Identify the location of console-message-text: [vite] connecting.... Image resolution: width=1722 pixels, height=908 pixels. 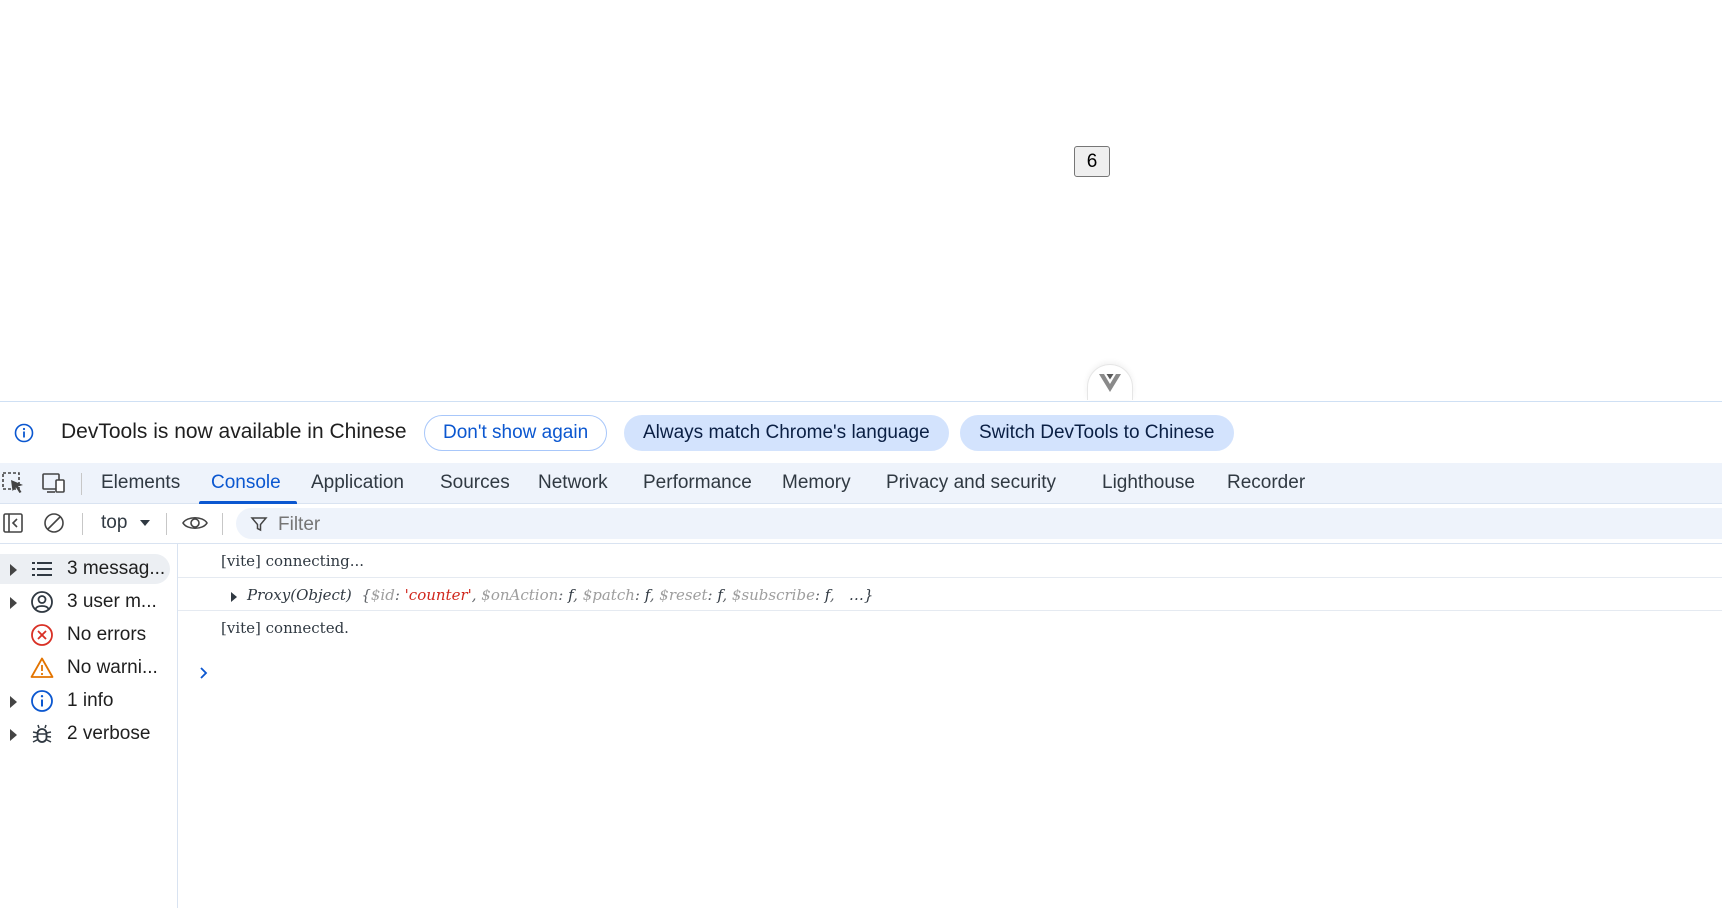
(293, 561).